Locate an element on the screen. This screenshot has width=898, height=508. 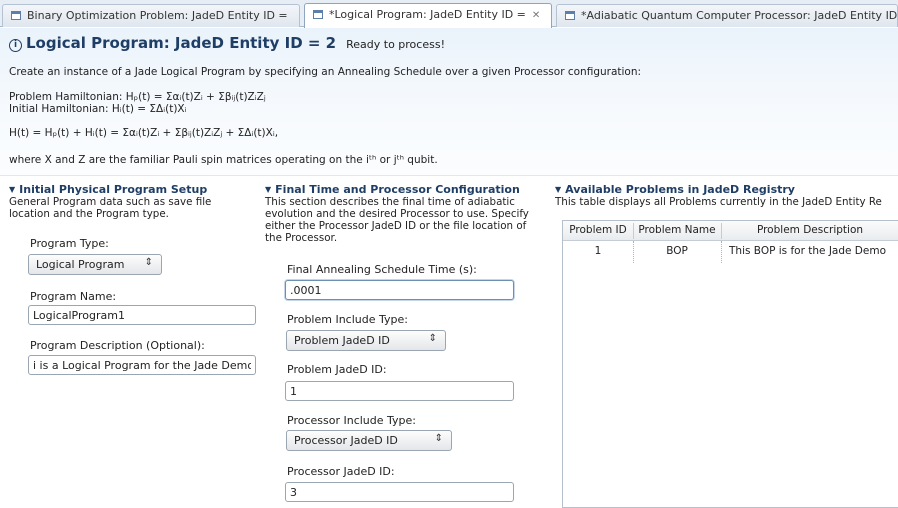
program-description-input is located at coordinates (142, 365).